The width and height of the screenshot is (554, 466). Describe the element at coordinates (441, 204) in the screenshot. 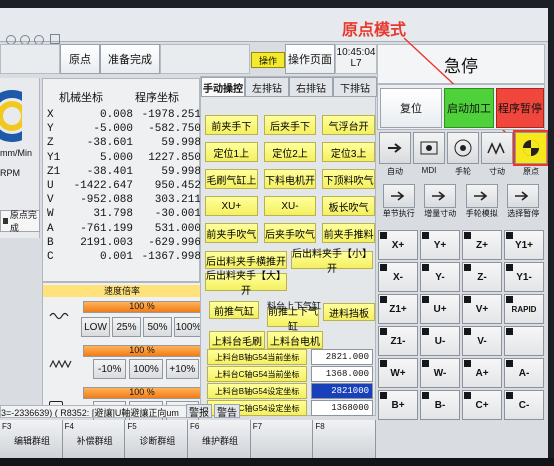

I see `exec-option-1: 增量寸动` at that location.